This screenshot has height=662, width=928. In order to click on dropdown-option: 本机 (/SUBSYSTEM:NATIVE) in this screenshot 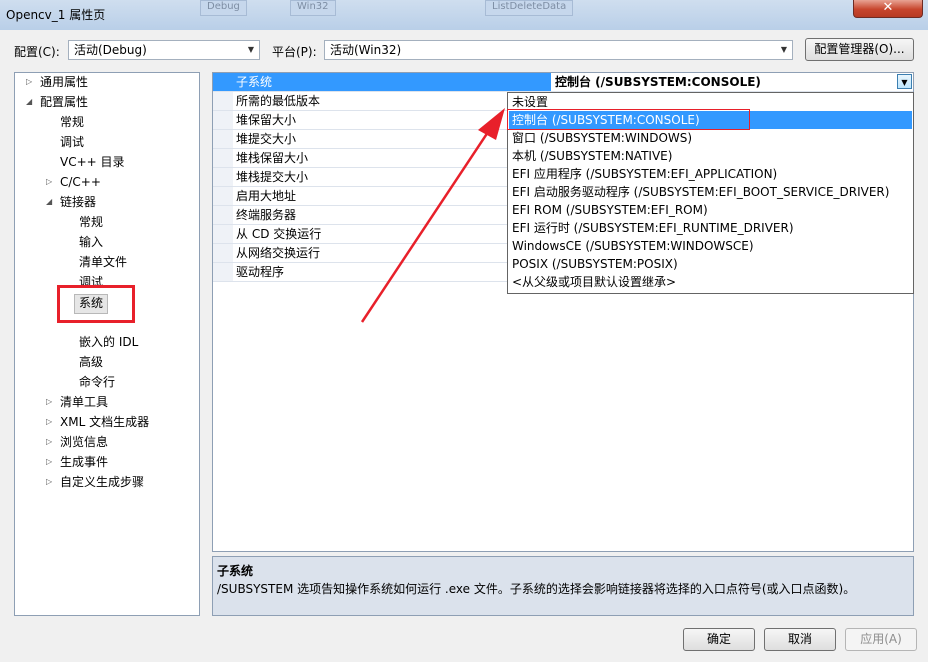, I will do `click(710, 156)`.